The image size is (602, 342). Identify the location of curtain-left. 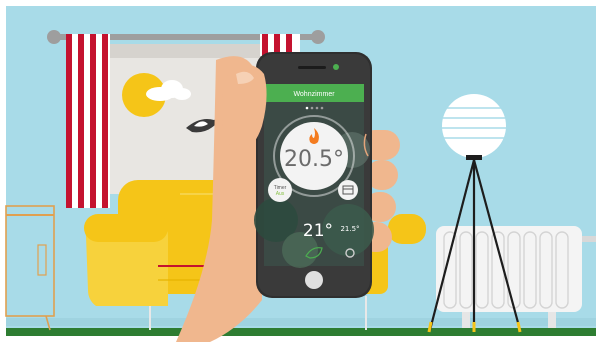
(88, 121).